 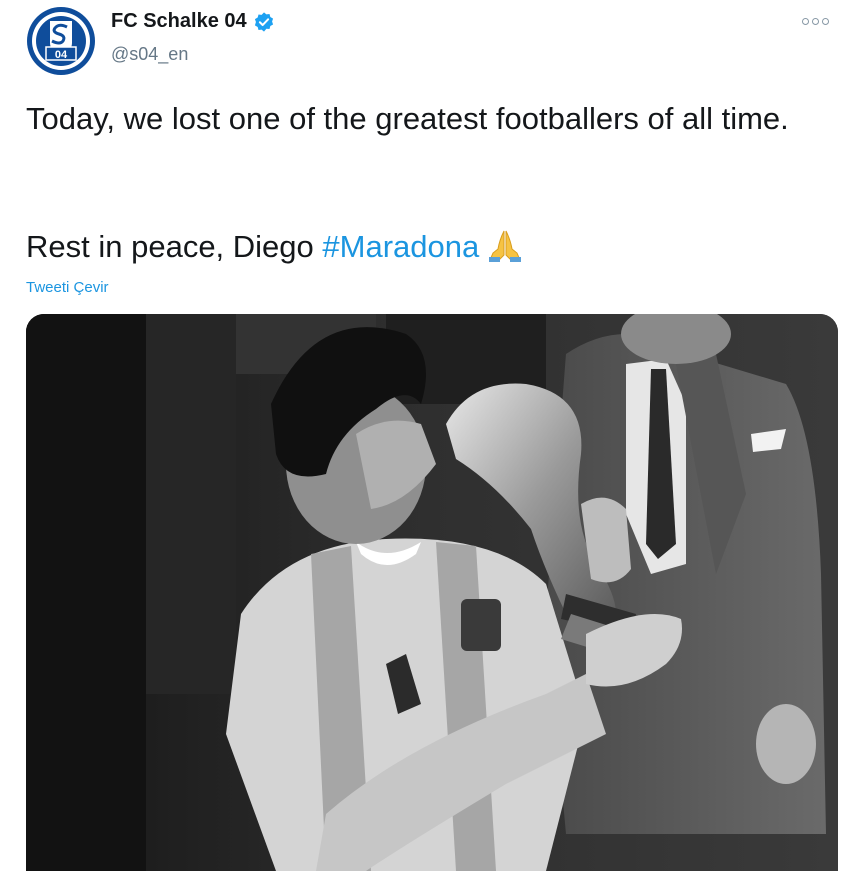 I want to click on verified-badge-icon, so click(x=263, y=21).